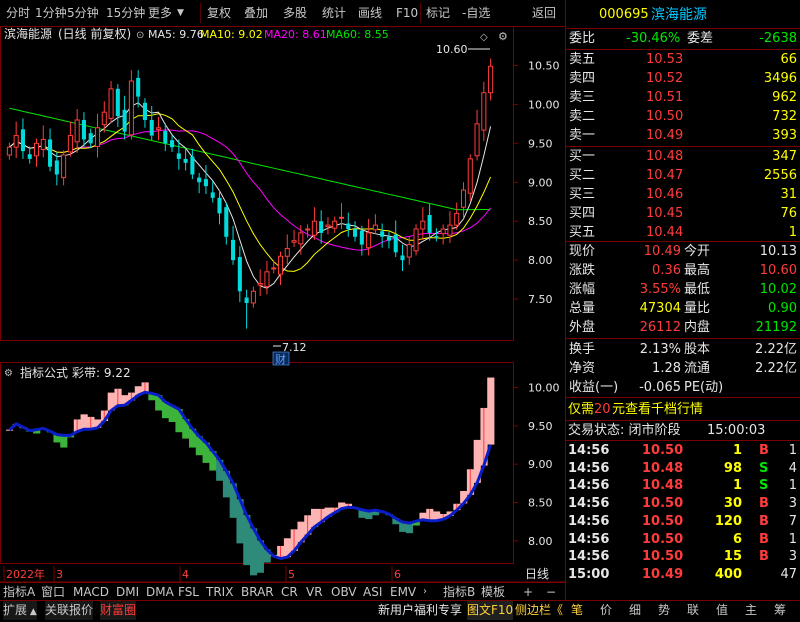  What do you see at coordinates (664, 610) in the screenshot?
I see `side-tab-3: 势` at bounding box center [664, 610].